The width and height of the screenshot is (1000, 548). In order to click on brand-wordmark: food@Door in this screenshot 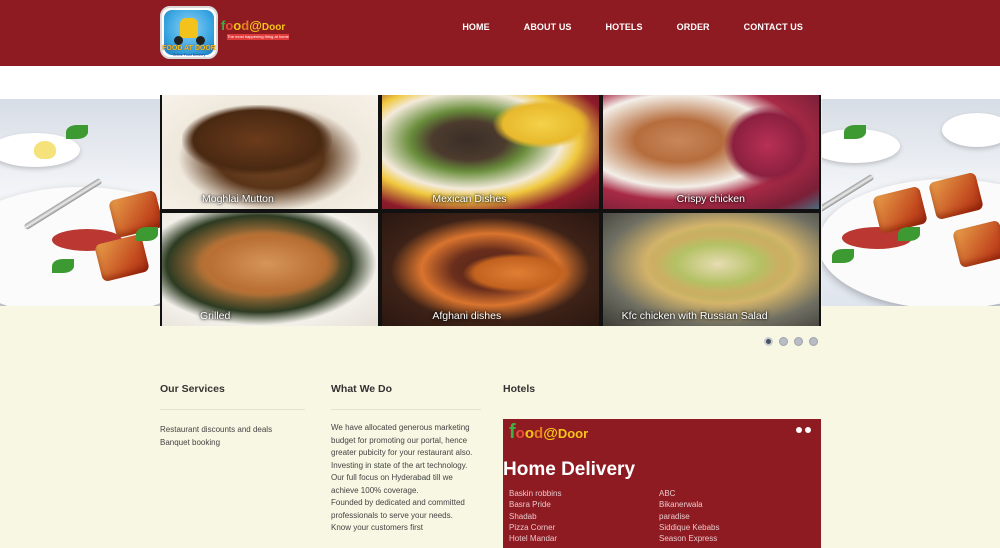, I will do `click(548, 432)`.